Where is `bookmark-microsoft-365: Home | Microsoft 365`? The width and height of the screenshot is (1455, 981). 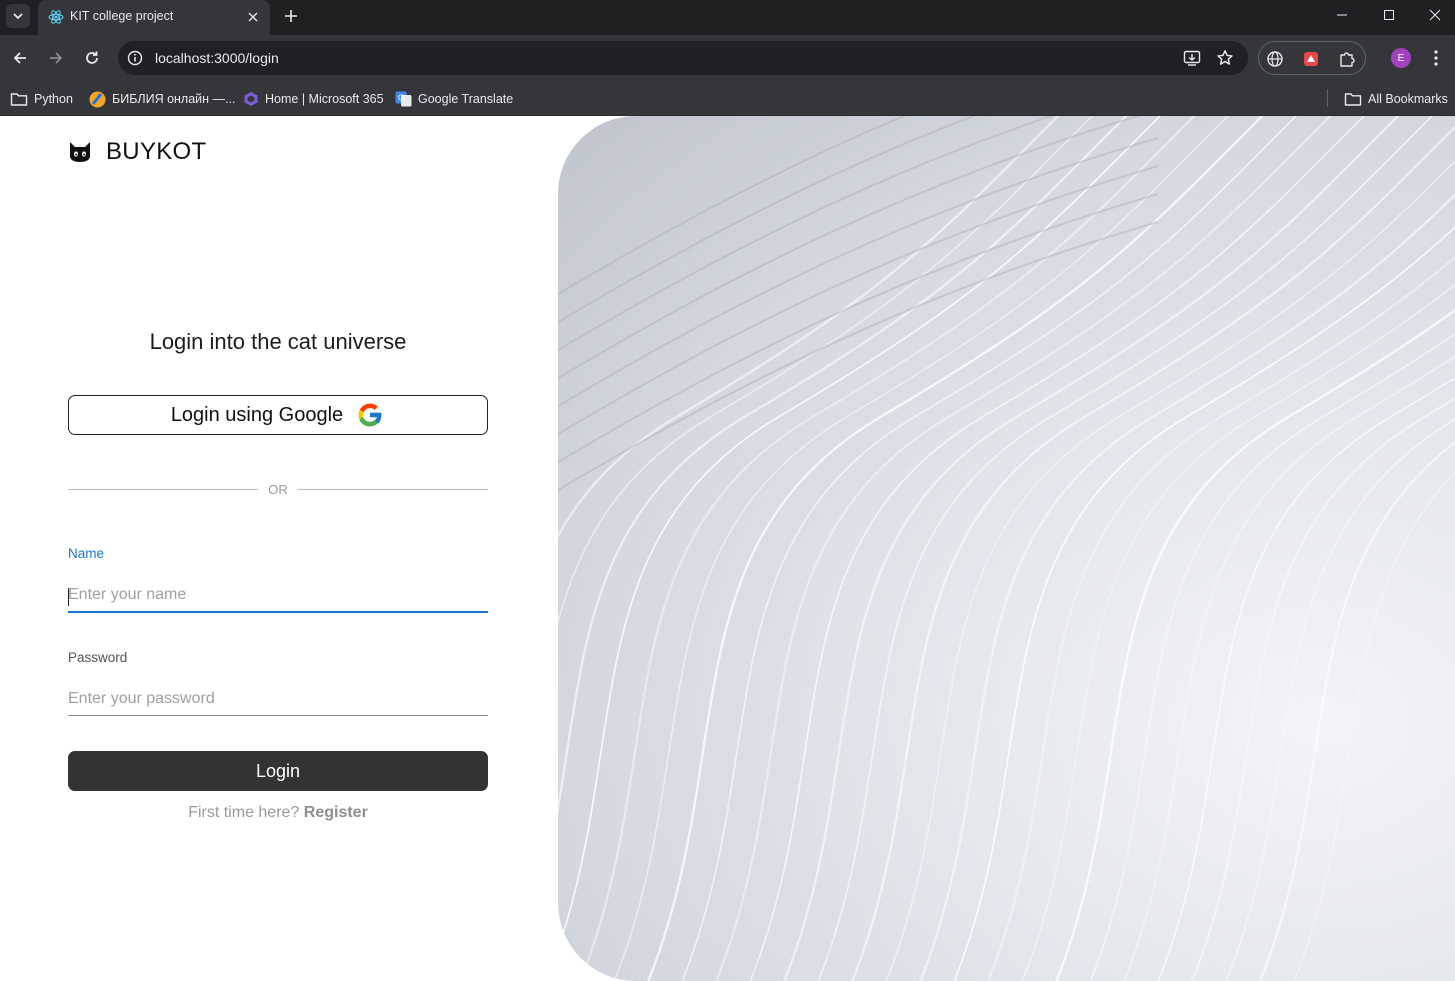
bookmark-microsoft-365: Home | Microsoft 365 is located at coordinates (313, 99).